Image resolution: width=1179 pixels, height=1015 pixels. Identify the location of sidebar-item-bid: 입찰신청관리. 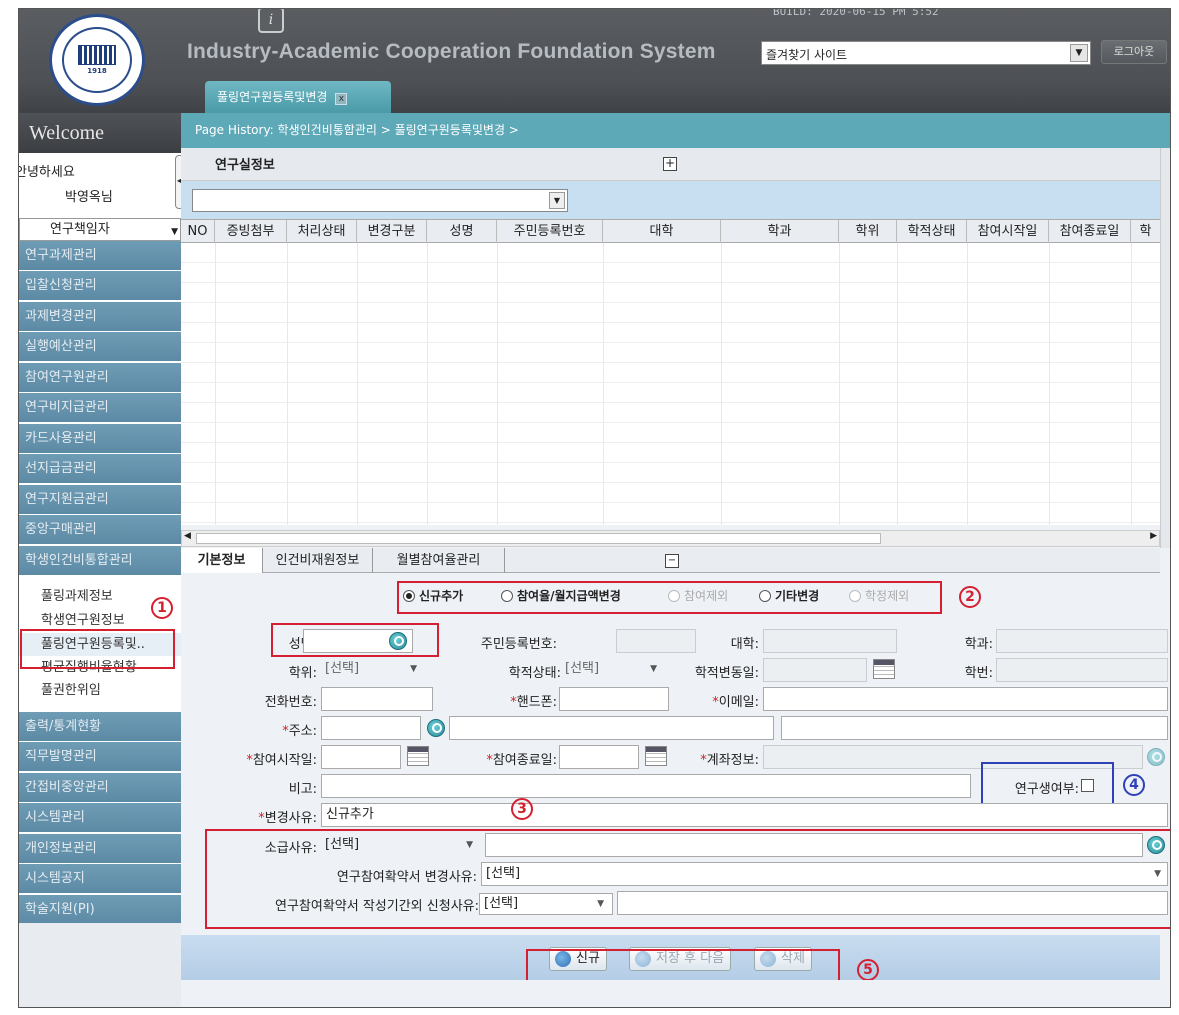
(100, 286).